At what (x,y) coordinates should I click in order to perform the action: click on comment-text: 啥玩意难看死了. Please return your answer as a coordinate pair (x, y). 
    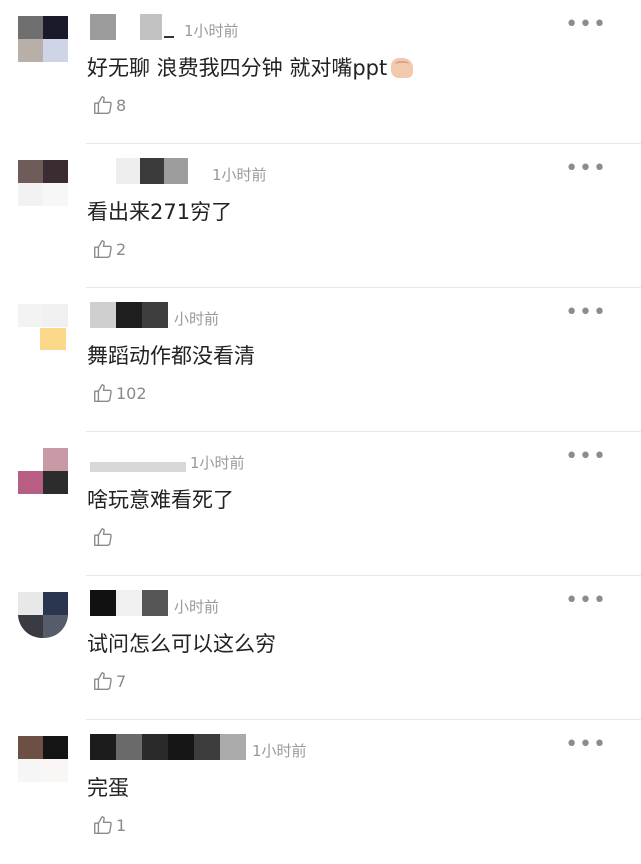
    Looking at the image, I should click on (160, 500).